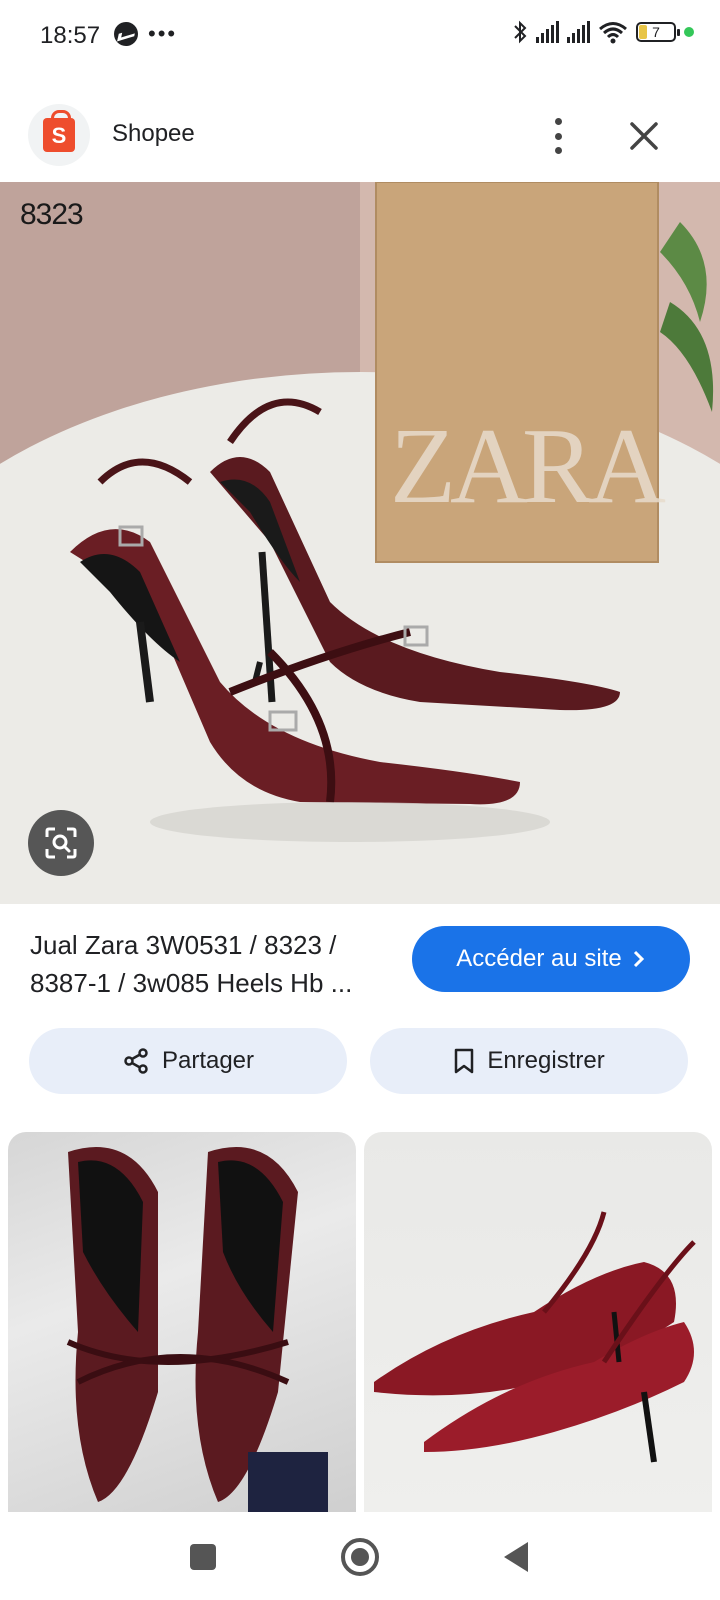  I want to click on status-time: 18:57, so click(70, 35).